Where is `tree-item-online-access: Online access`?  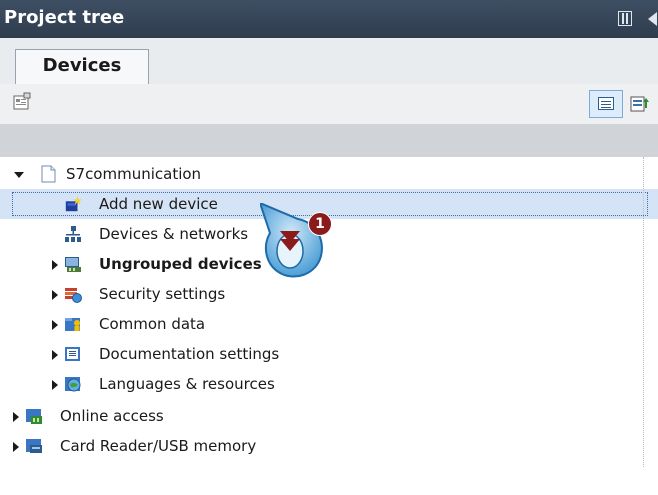 tree-item-online-access: Online access is located at coordinates (329, 416).